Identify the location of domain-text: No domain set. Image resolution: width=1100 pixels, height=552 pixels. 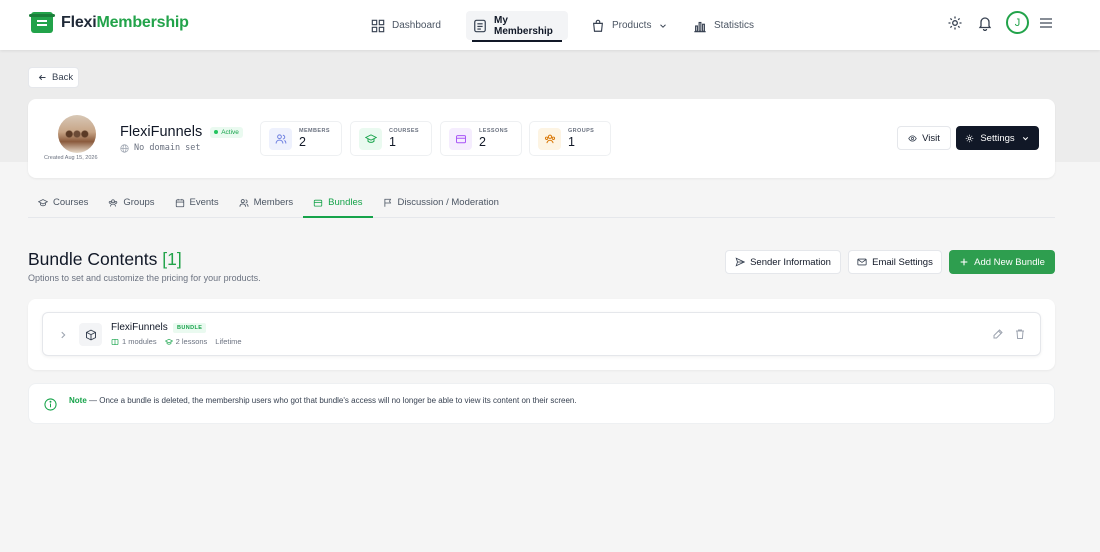
(167, 148).